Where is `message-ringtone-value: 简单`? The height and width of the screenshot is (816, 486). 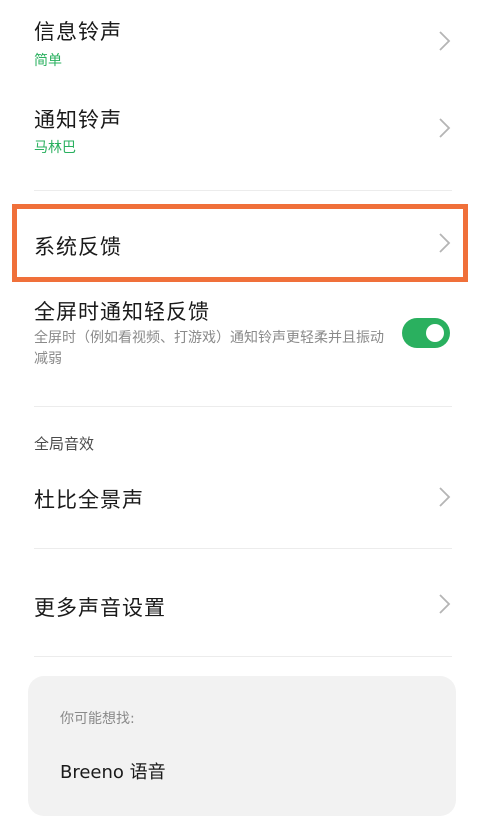 message-ringtone-value: 简单 is located at coordinates (48, 61).